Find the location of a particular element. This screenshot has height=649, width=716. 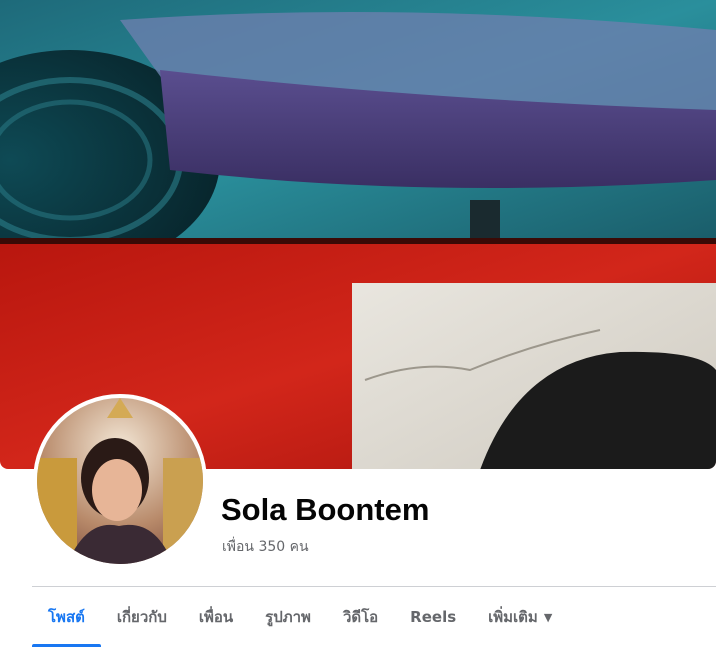

avatar is located at coordinates (120, 481).